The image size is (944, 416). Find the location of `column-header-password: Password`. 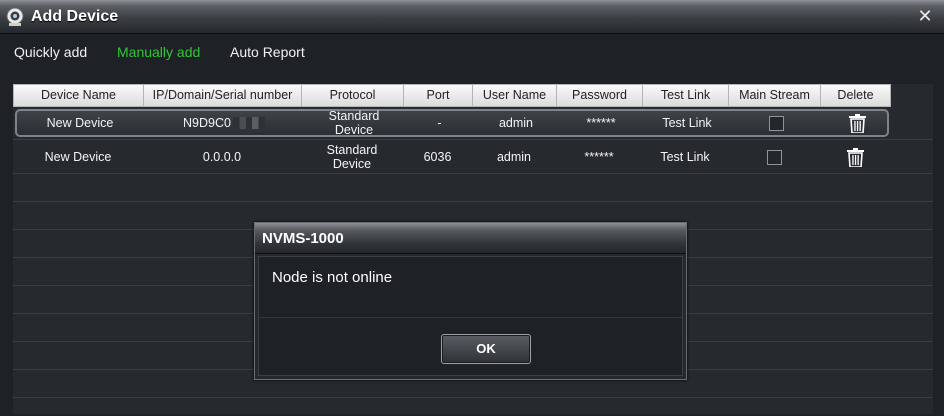

column-header-password: Password is located at coordinates (600, 95).